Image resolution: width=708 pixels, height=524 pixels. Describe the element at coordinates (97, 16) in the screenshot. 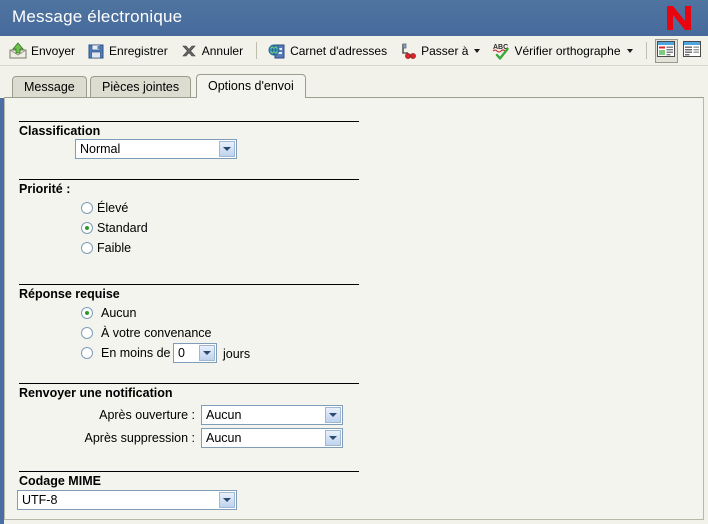

I see `window-title: Message électronique` at that location.